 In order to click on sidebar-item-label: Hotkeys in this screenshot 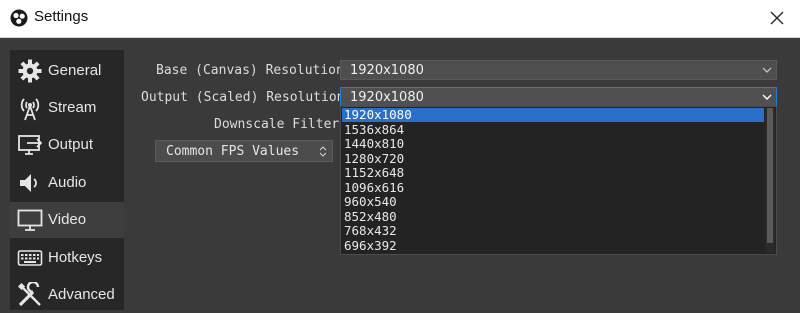, I will do `click(75, 257)`.